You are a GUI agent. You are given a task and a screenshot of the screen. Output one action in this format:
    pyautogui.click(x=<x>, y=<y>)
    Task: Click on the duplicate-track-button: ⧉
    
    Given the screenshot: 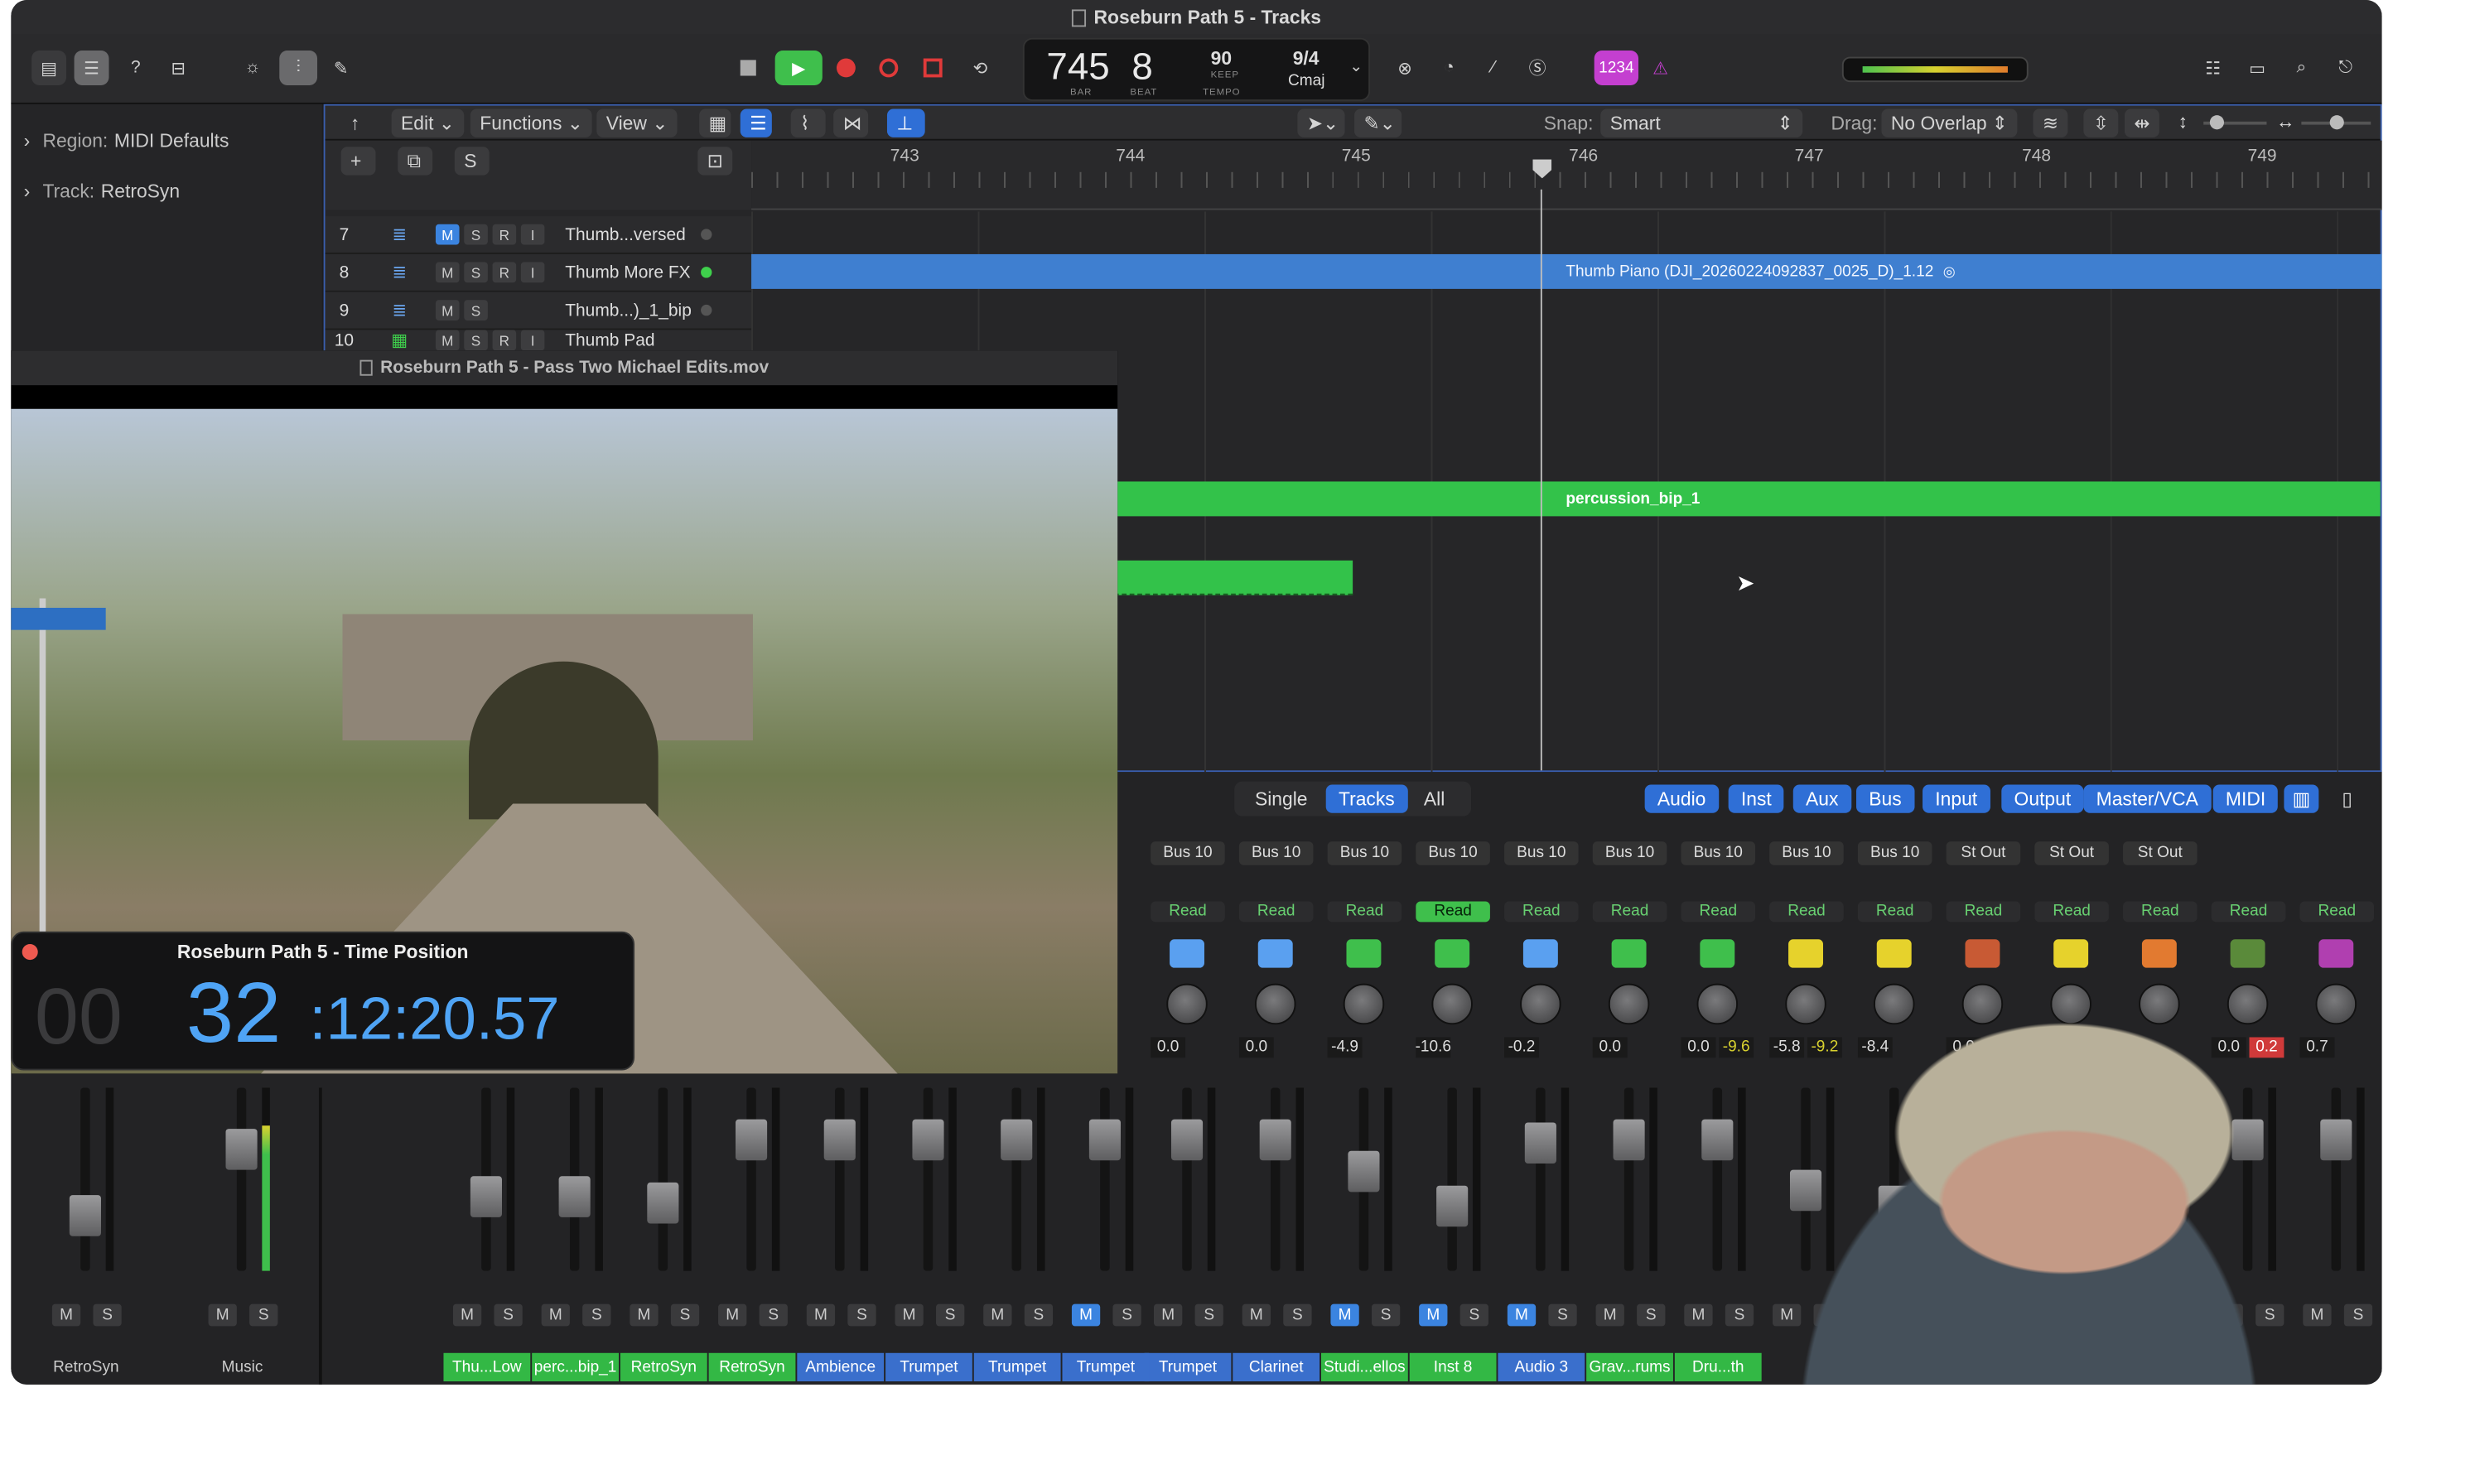 What is the action you would take?
    pyautogui.click(x=415, y=161)
    